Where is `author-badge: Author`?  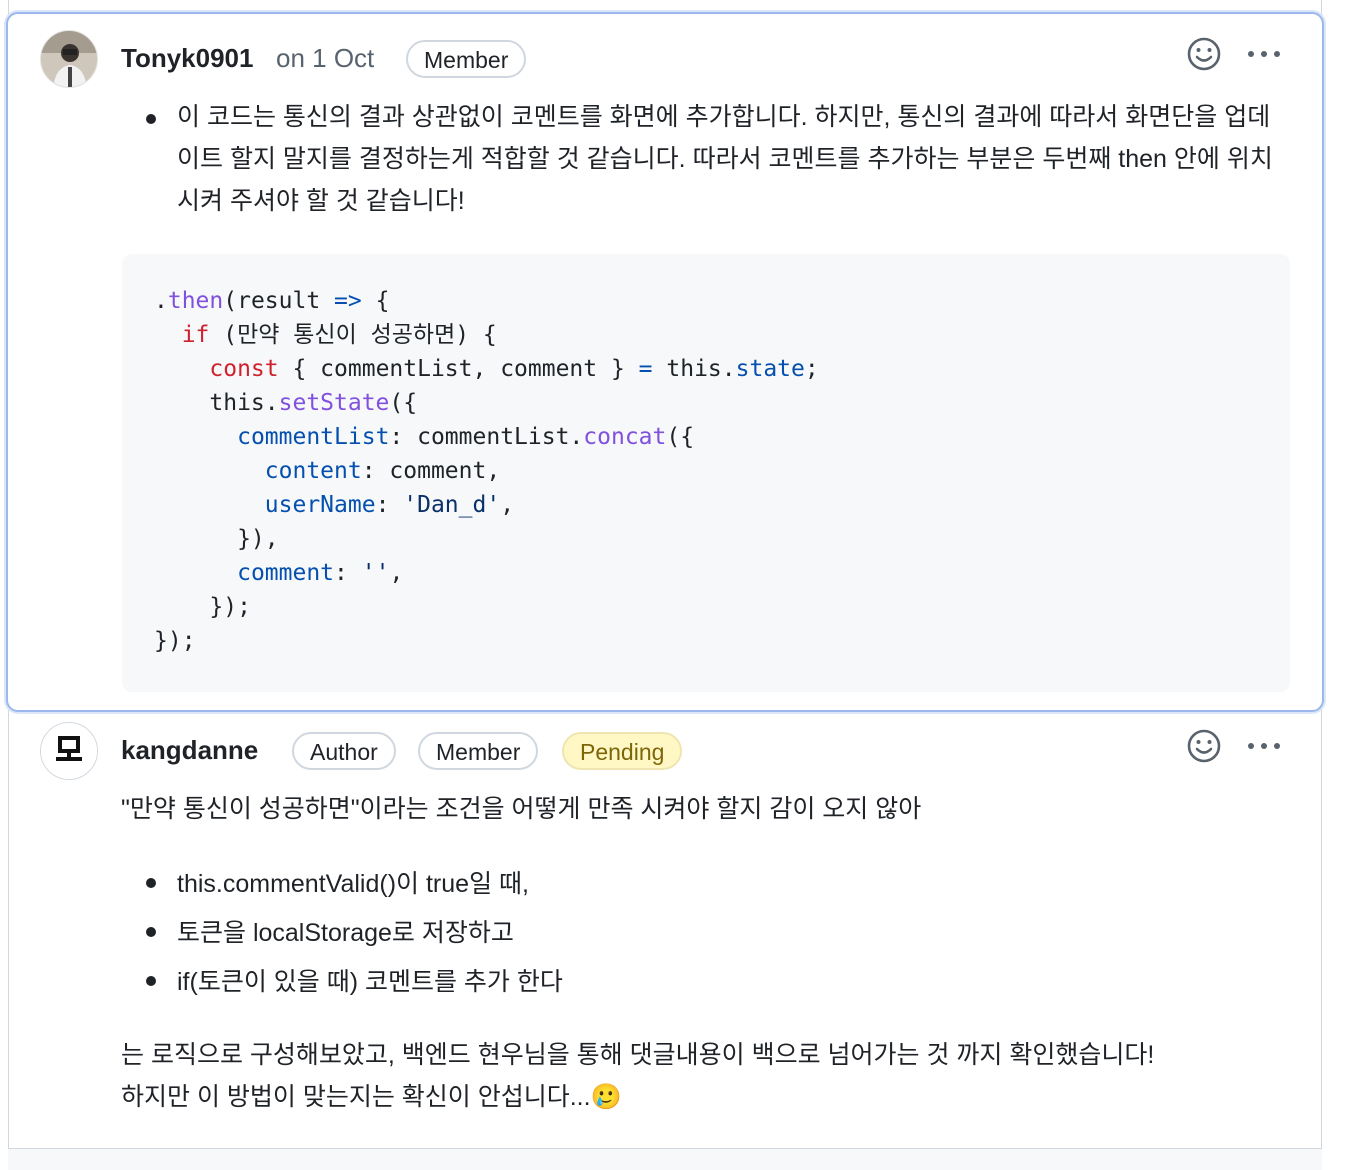
author-badge: Author is located at coordinates (344, 751).